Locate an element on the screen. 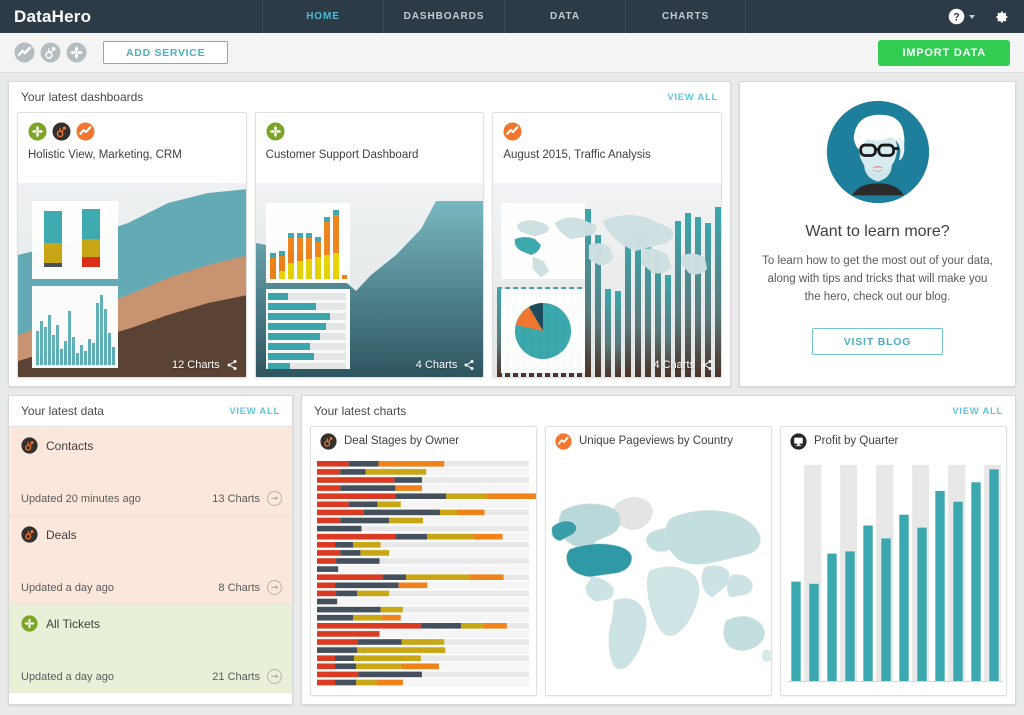  data-item-title-row: Contacts is located at coordinates (150, 445).